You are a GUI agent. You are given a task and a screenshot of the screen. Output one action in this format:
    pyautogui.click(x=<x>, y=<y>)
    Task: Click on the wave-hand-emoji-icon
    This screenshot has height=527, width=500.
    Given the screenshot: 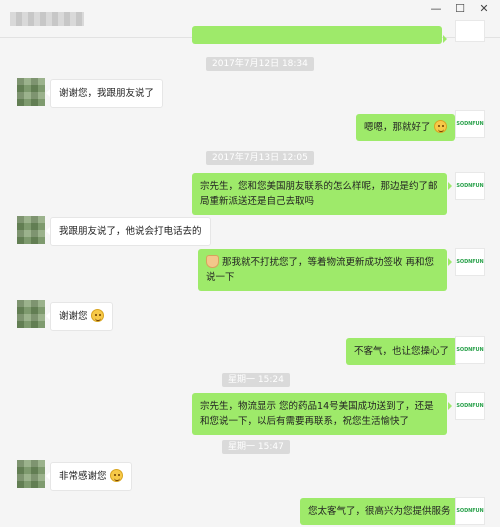 What is the action you would take?
    pyautogui.click(x=212, y=261)
    